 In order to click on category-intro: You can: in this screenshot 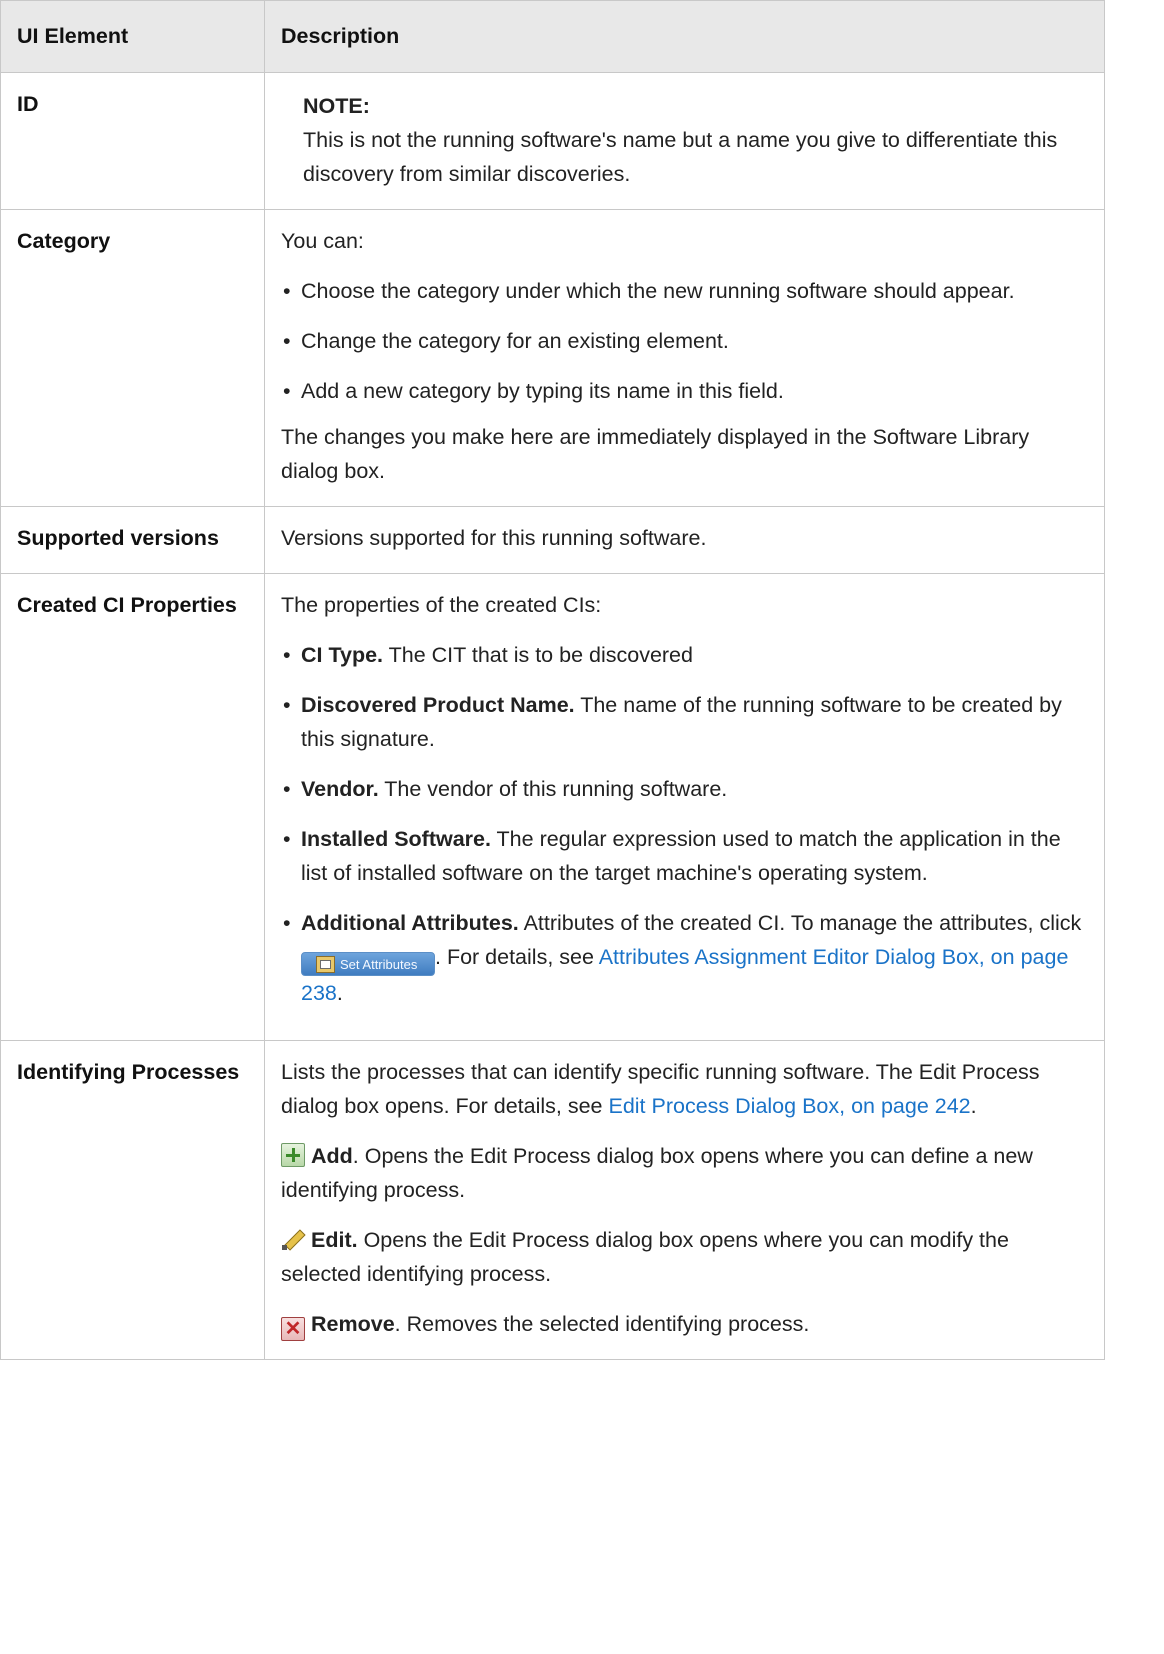, I will do `click(322, 241)`.